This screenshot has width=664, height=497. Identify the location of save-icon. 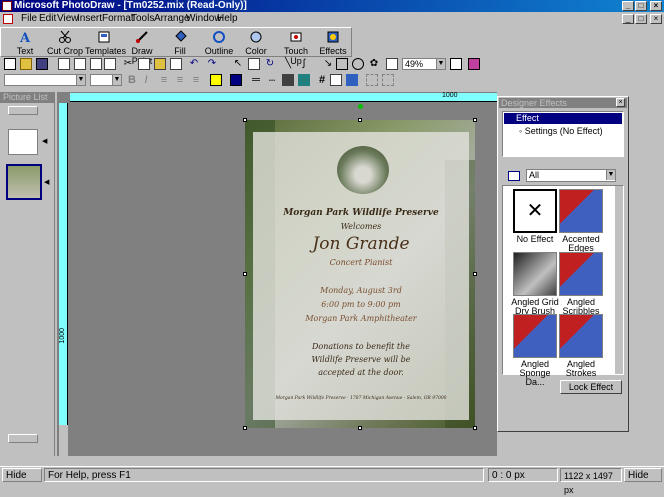
(42, 64).